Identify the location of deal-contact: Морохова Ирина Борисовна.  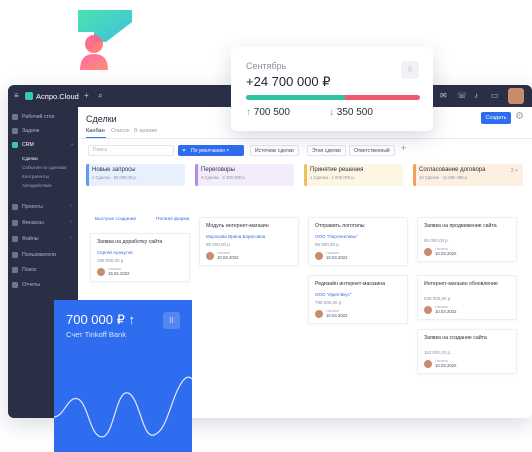
(249, 236).